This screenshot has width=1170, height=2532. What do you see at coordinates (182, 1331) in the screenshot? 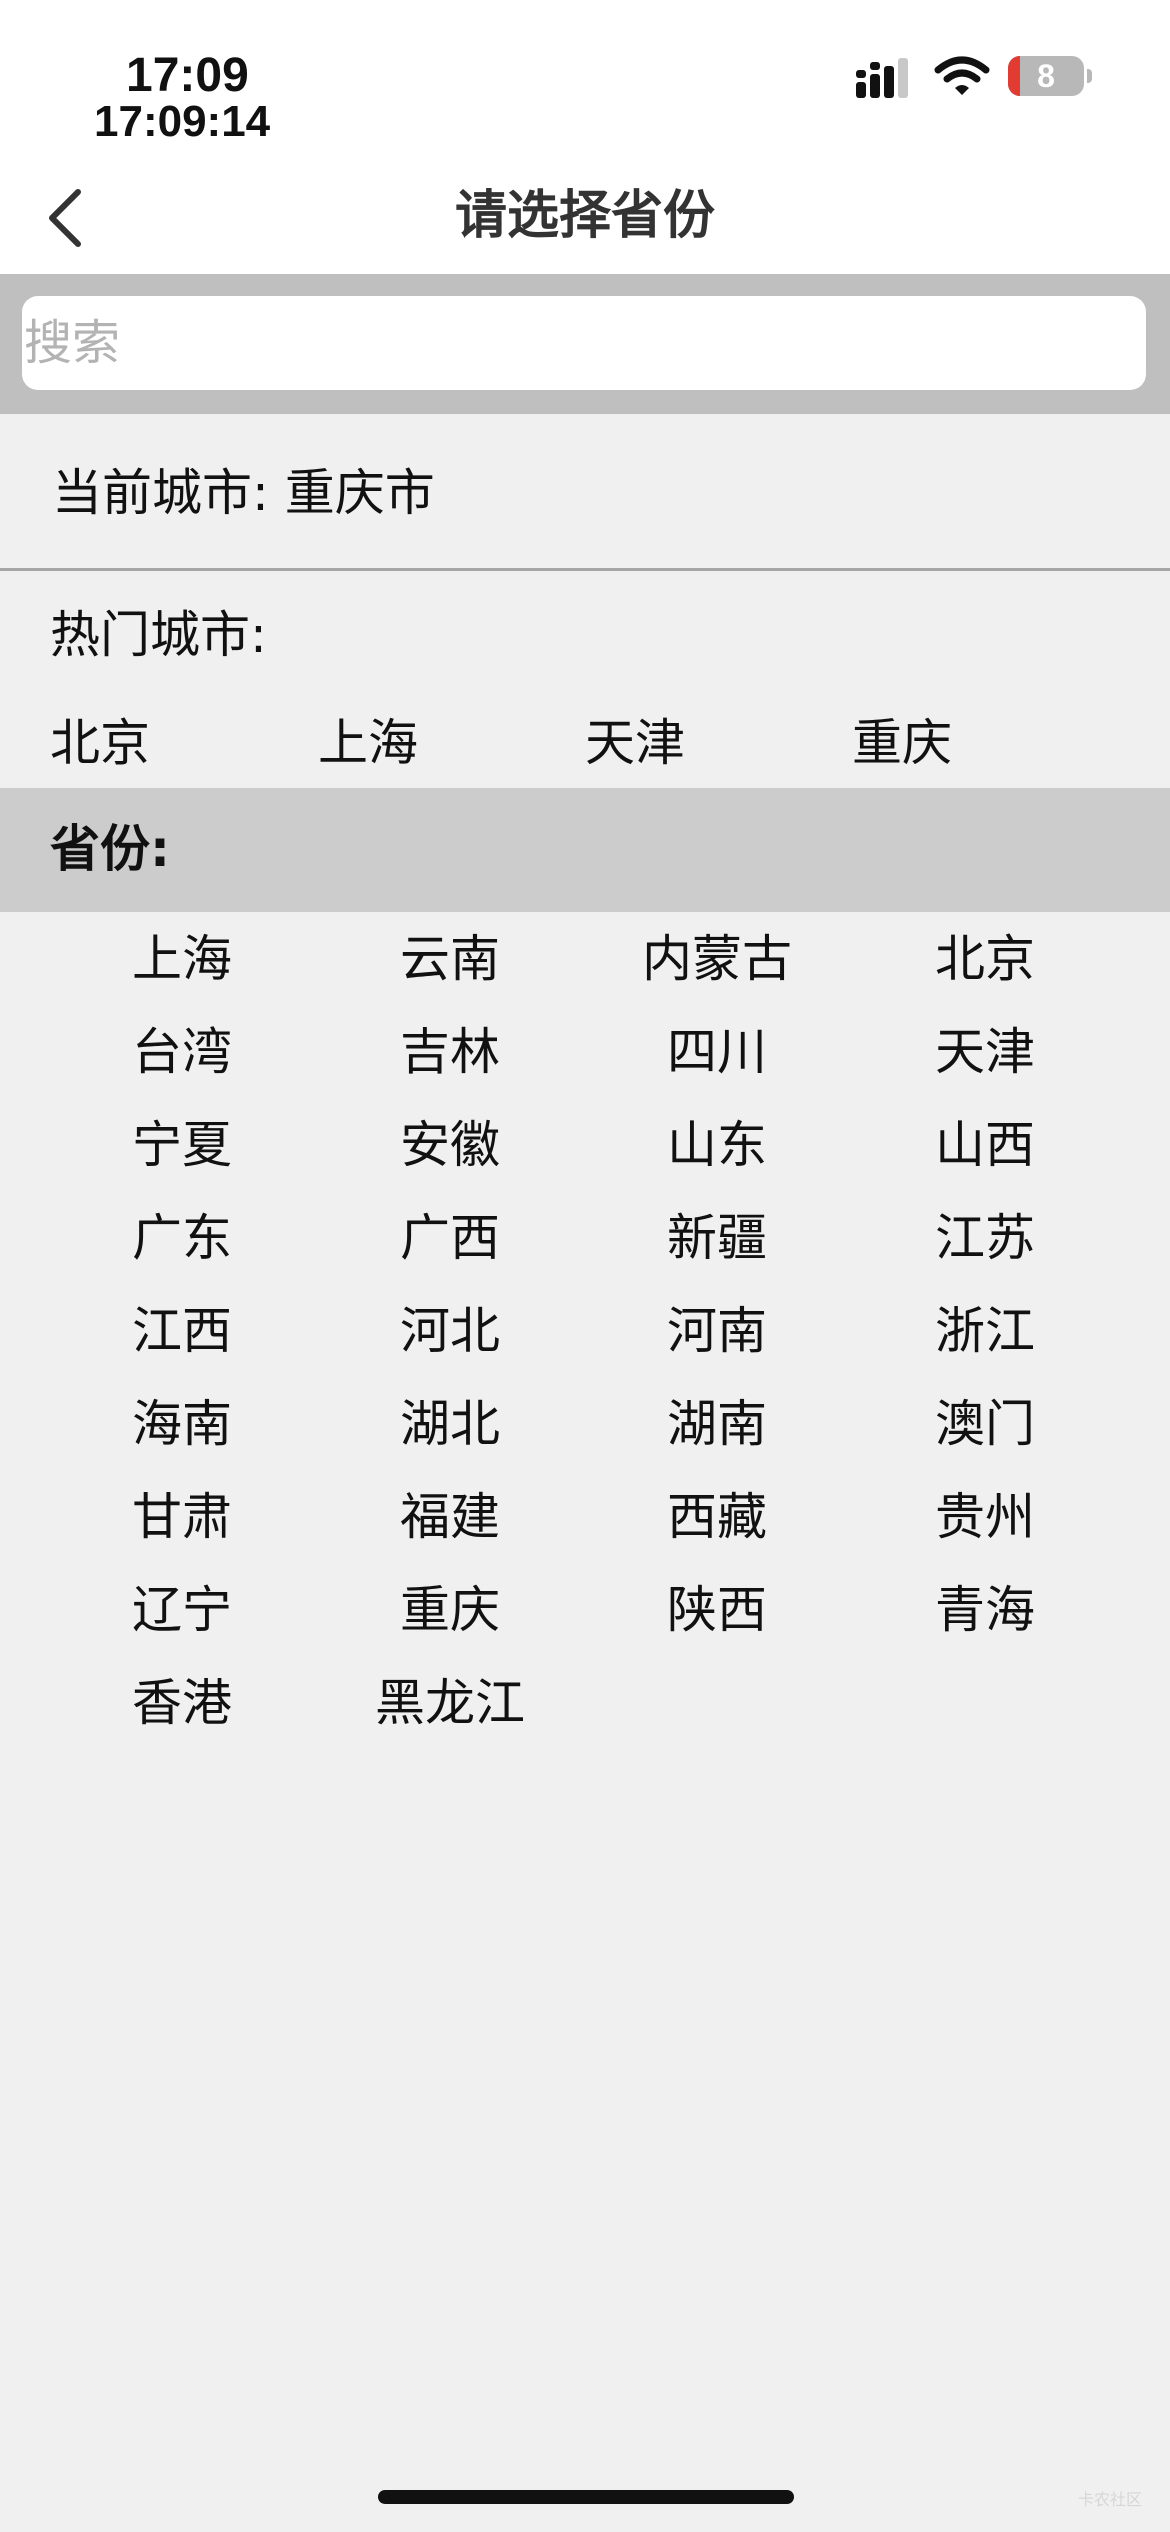
I see `province-item: 江西` at bounding box center [182, 1331].